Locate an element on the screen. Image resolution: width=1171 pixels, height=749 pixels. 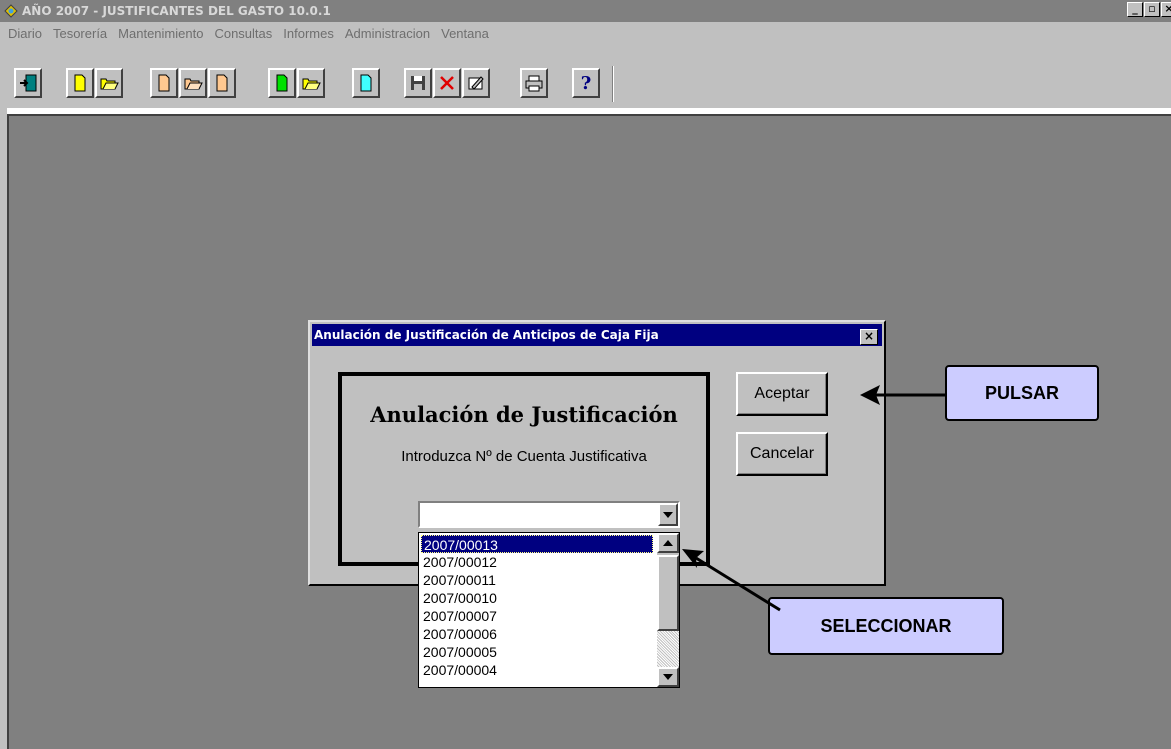
toolbar-group-orange is located at coordinates (193, 83).